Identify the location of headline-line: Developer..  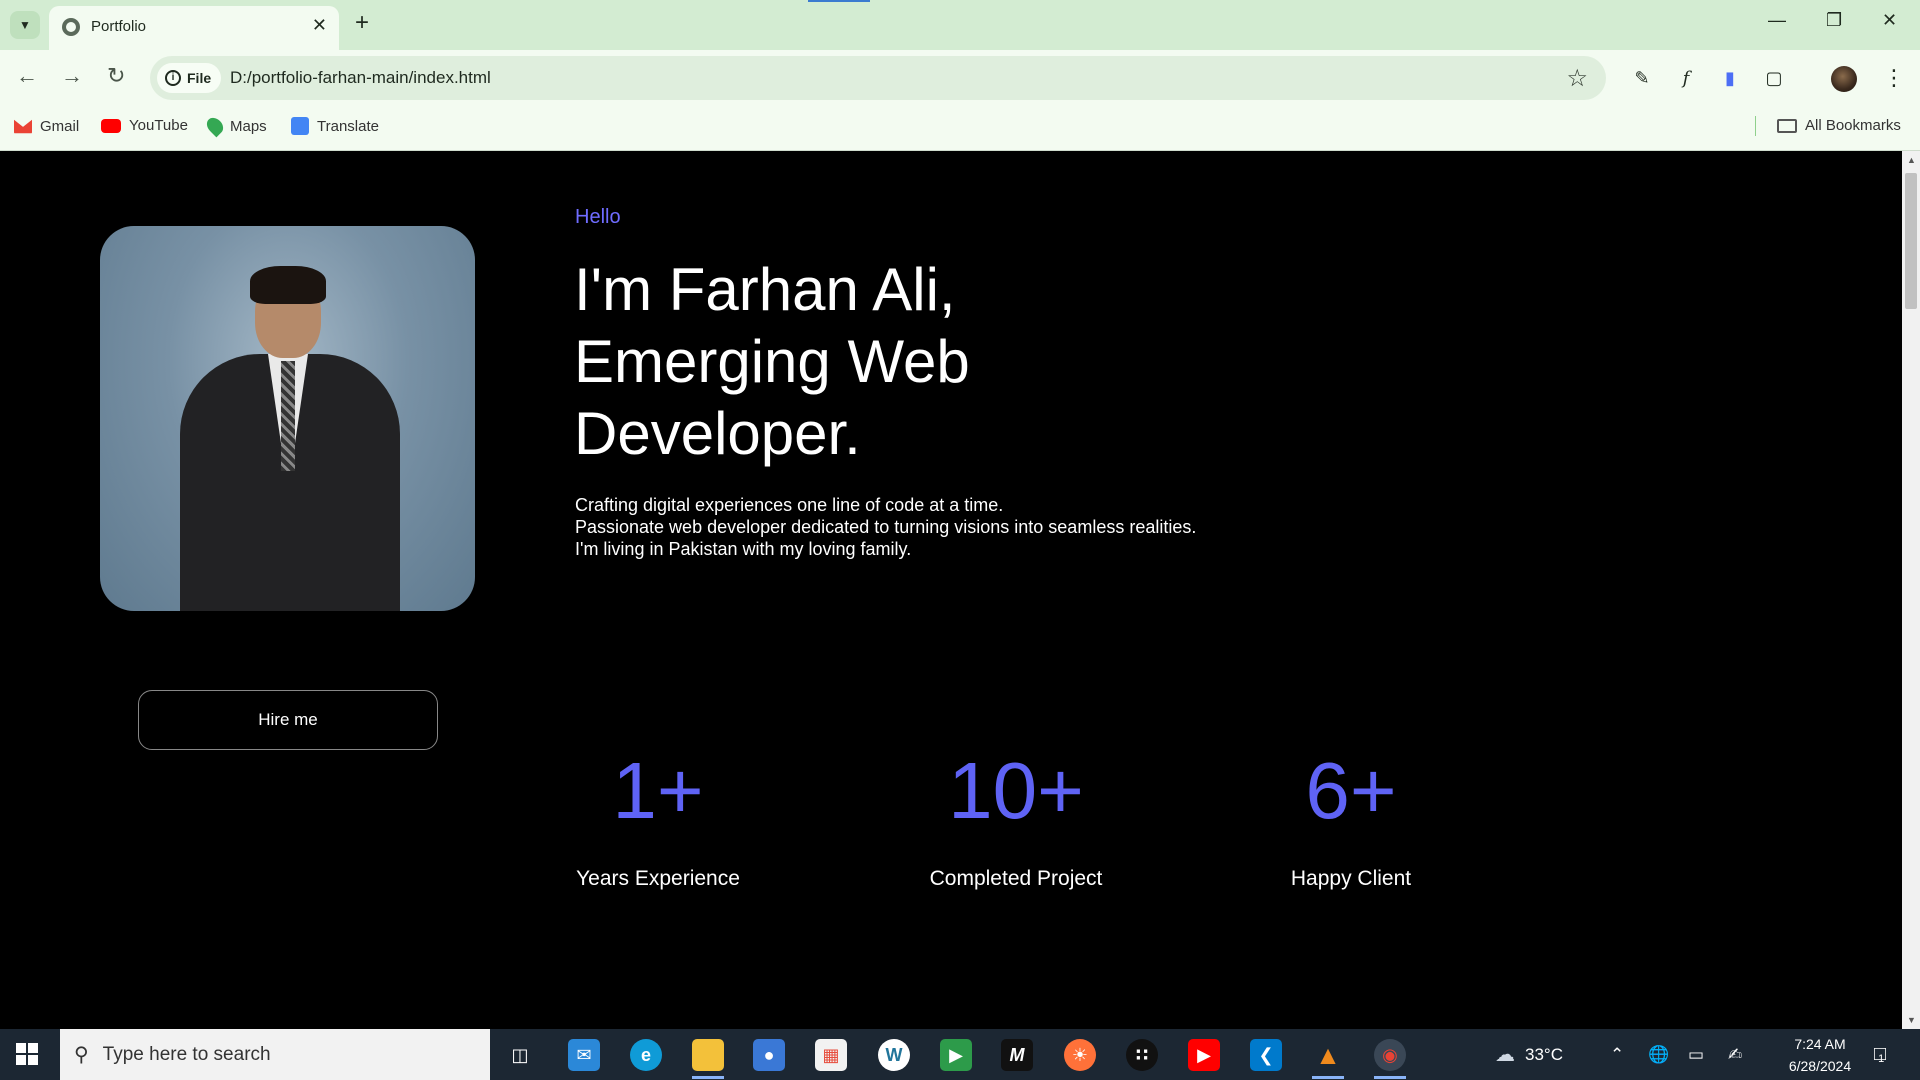
(717, 433).